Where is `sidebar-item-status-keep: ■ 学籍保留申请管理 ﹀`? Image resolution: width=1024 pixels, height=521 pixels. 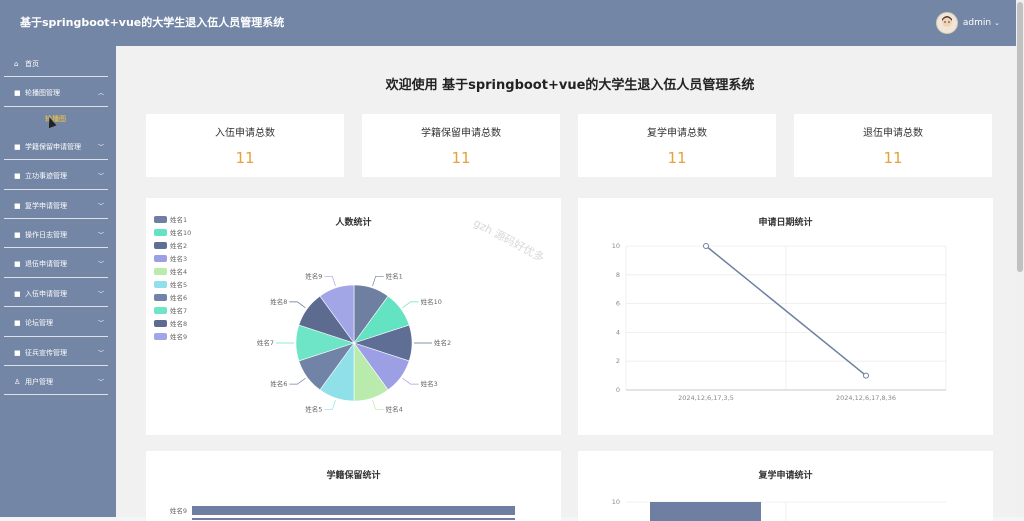 sidebar-item-status-keep: ■ 学籍保留申请管理 ﹀ is located at coordinates (58, 147).